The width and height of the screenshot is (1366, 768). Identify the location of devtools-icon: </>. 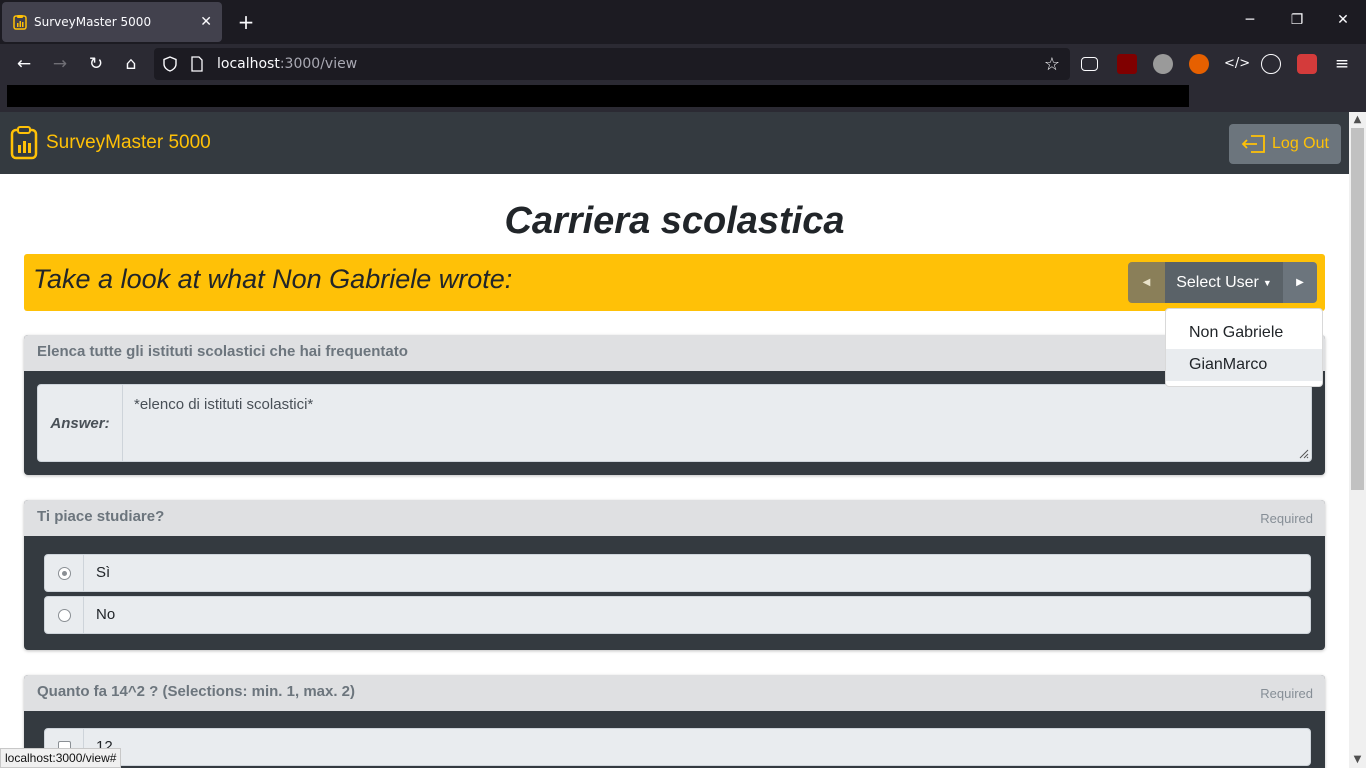
(1237, 64).